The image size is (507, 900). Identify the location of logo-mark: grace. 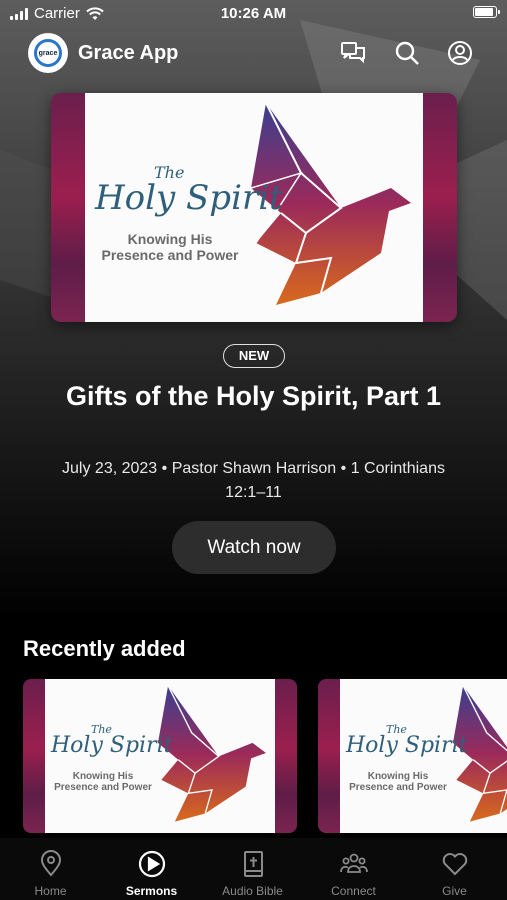
(48, 53).